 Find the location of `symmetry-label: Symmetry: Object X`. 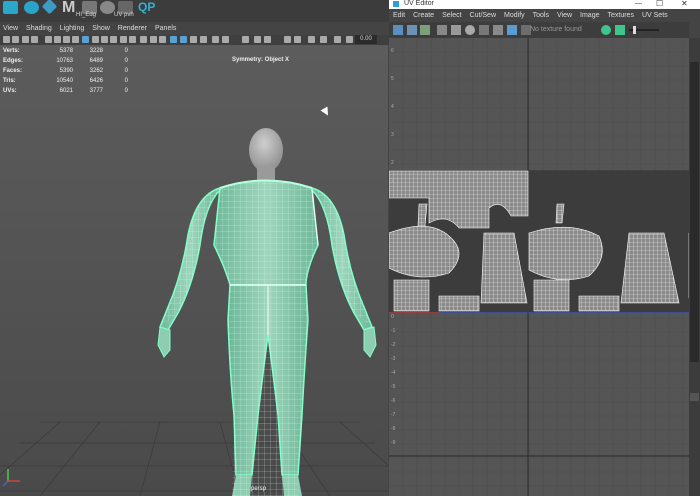

symmetry-label: Symmetry: Object X is located at coordinates (261, 60).